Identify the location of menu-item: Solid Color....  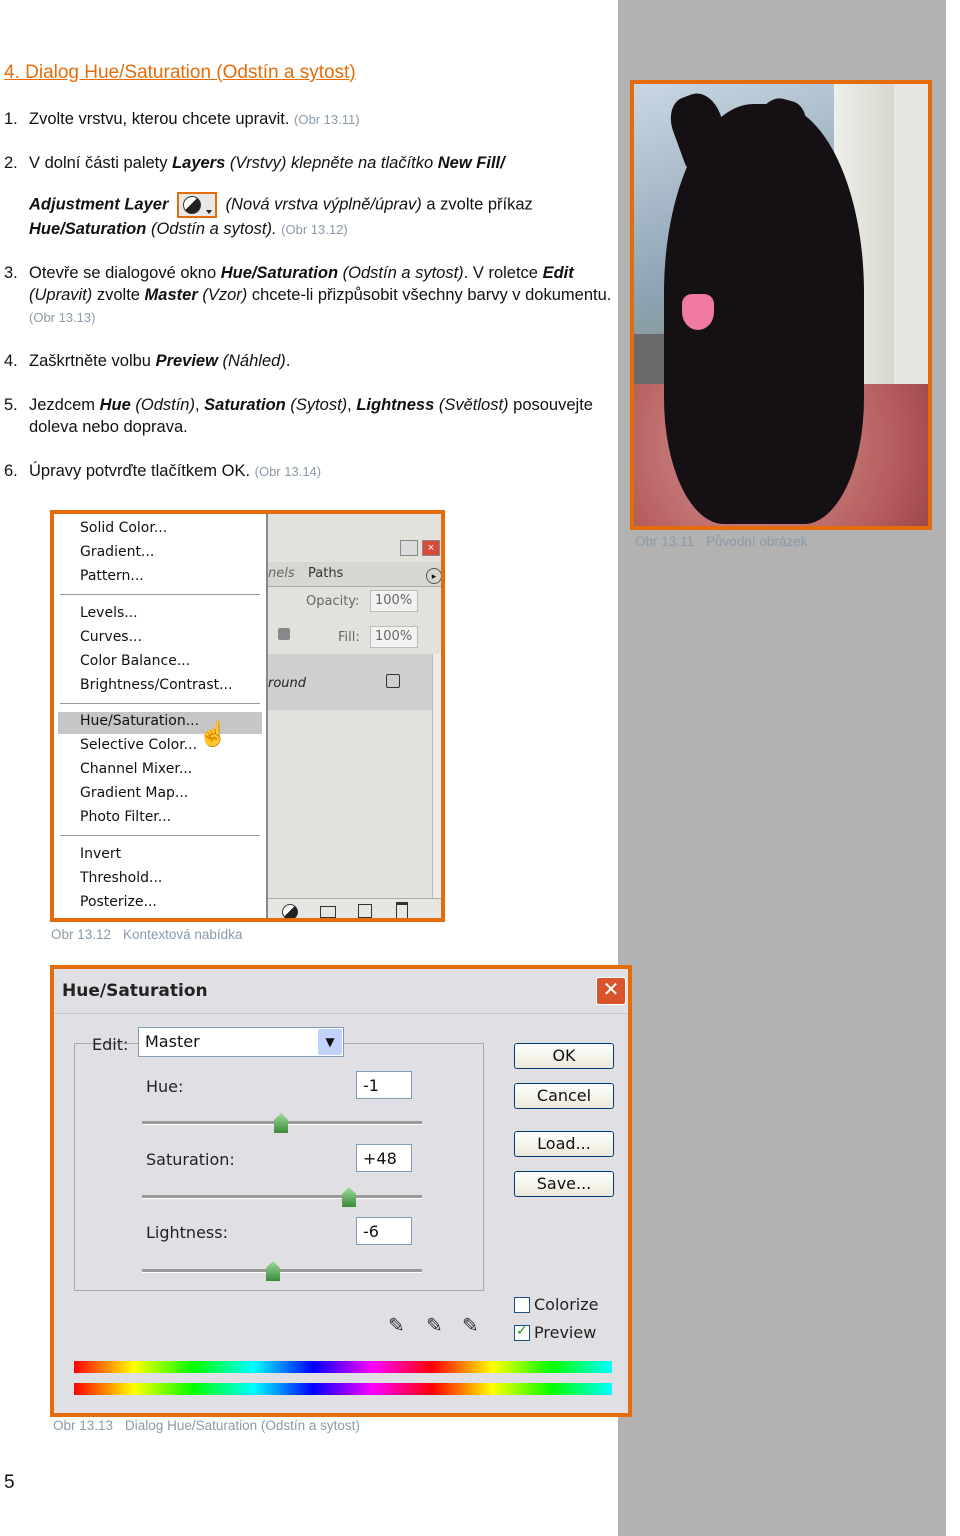
(123, 528).